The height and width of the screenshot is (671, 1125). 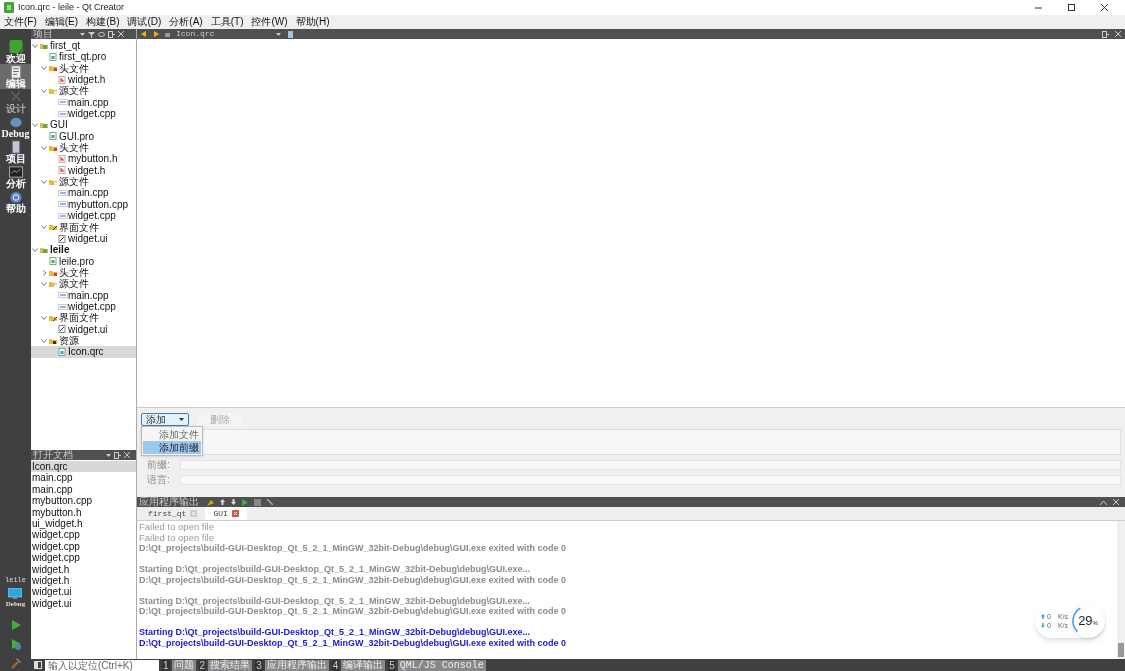 What do you see at coordinates (172, 434) in the screenshot?
I see `menu-item: 添加文件` at bounding box center [172, 434].